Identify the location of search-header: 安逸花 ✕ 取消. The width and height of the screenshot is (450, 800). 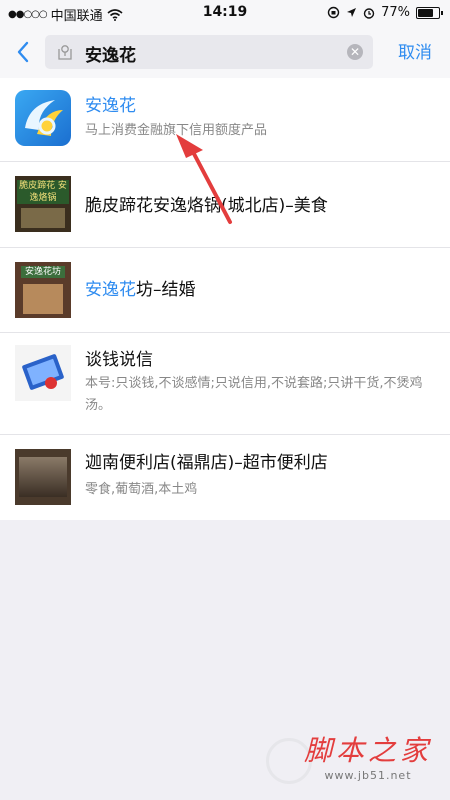
(225, 52).